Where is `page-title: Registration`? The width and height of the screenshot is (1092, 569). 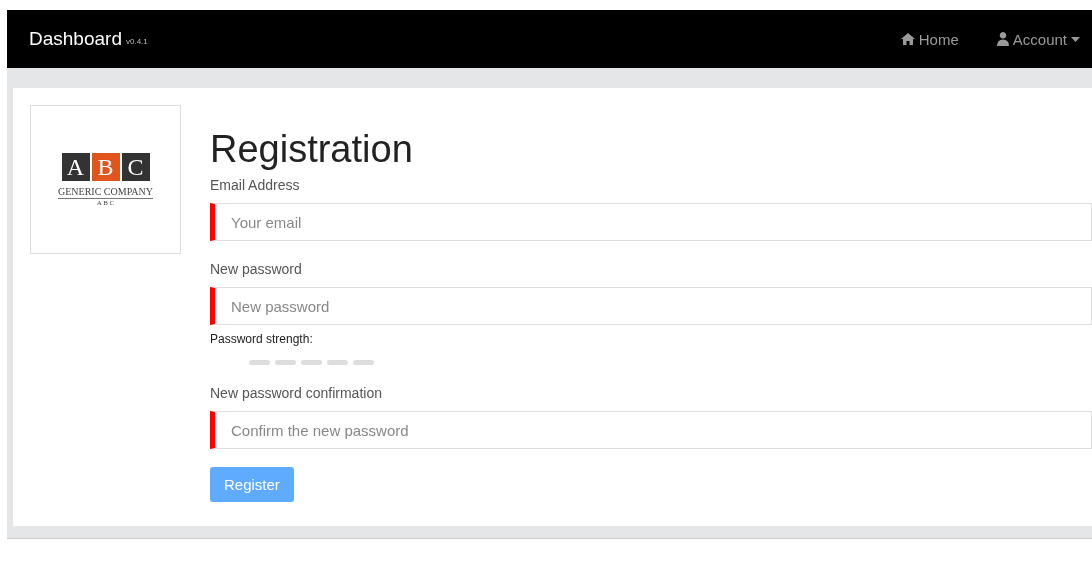 page-title: Registration is located at coordinates (311, 149).